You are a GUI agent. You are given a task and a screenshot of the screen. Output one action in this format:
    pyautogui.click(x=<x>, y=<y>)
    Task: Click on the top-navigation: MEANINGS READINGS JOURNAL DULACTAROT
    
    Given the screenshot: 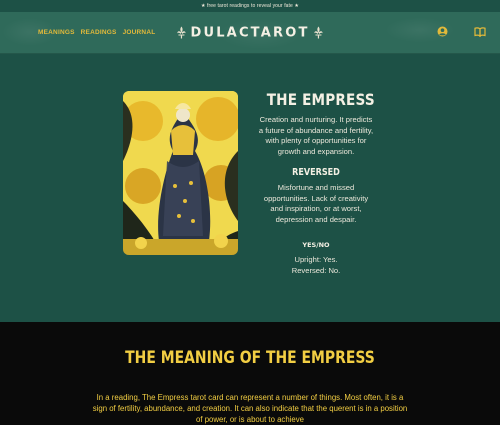 What is the action you would take?
    pyautogui.click(x=250, y=33)
    